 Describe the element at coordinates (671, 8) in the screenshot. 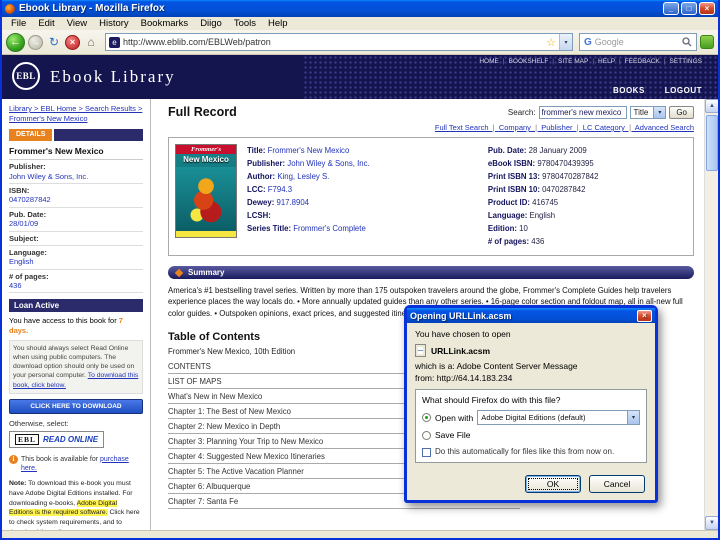

I see `minimize-button: _` at that location.